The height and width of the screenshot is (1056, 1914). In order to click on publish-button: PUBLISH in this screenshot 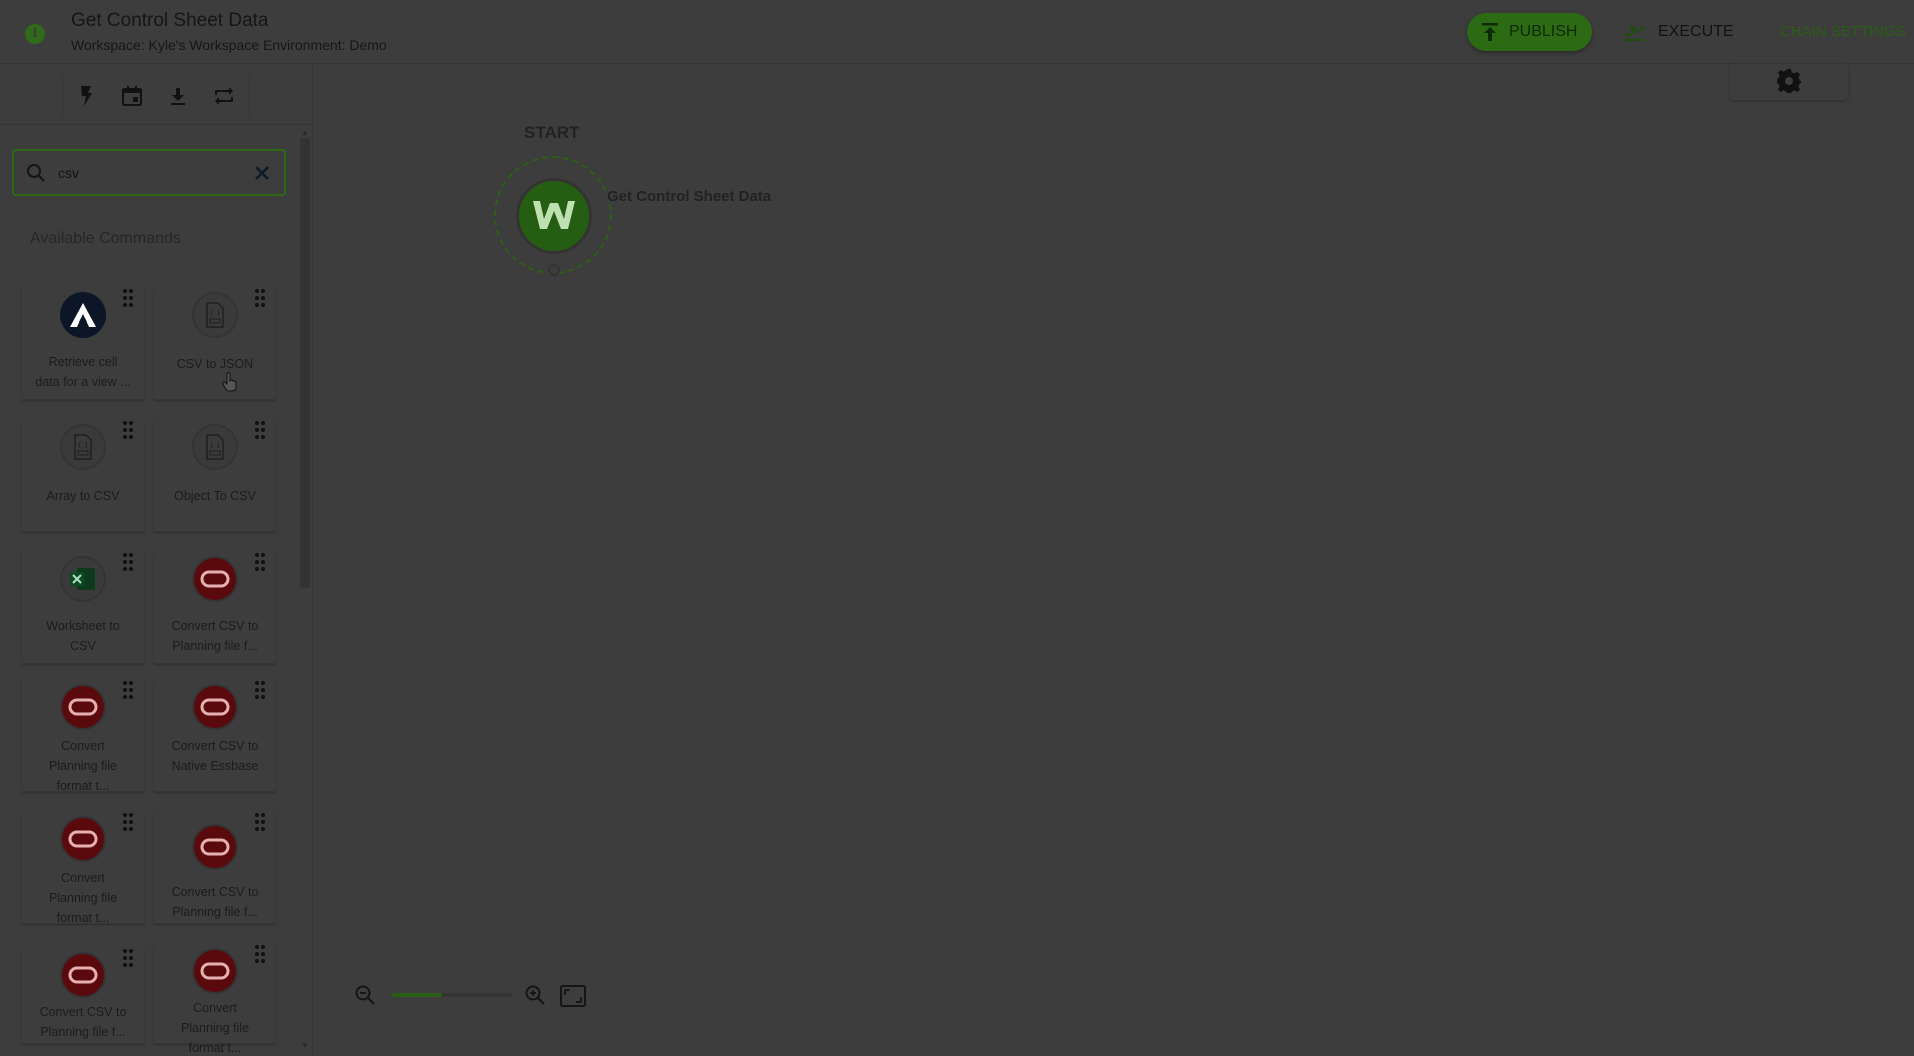, I will do `click(1529, 32)`.